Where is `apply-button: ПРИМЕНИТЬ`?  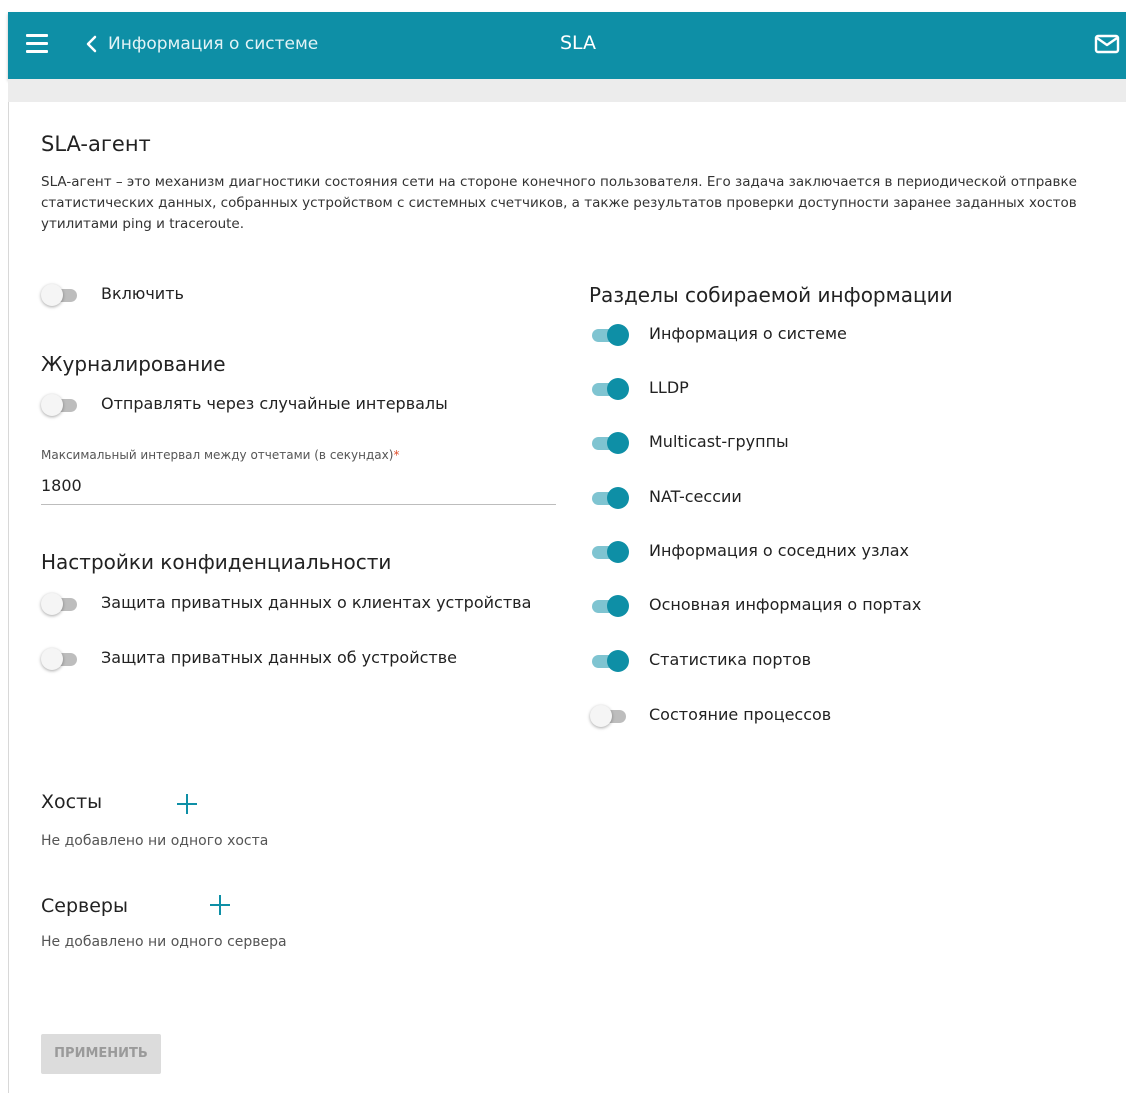
apply-button: ПРИМЕНИТЬ is located at coordinates (101, 1054).